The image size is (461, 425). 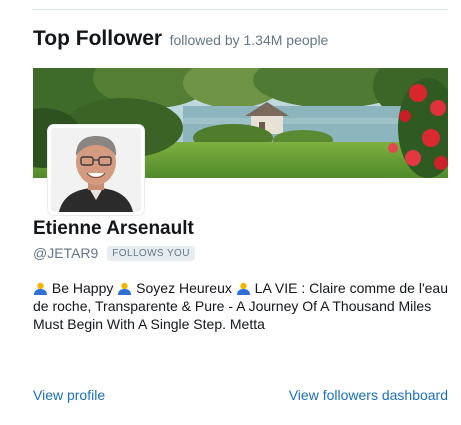 I want to click on bio-segment: Be Happy, so click(x=82, y=288).